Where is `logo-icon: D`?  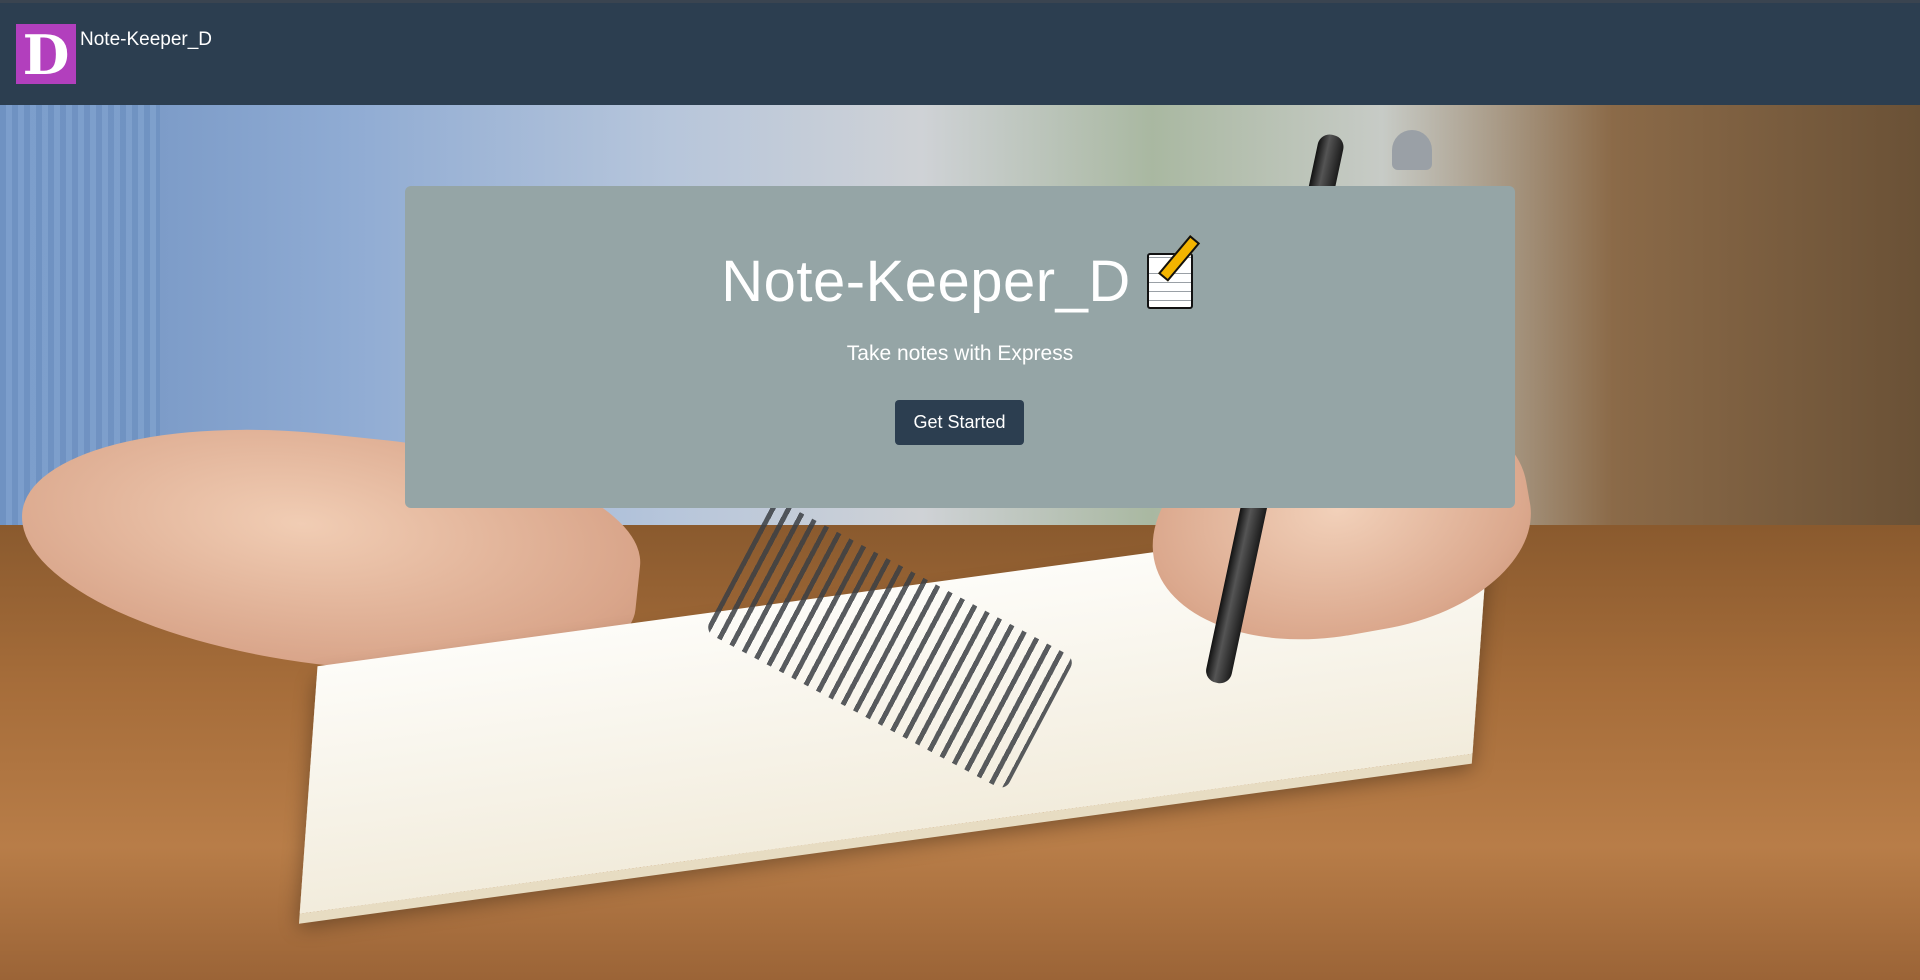 logo-icon: D is located at coordinates (46, 54).